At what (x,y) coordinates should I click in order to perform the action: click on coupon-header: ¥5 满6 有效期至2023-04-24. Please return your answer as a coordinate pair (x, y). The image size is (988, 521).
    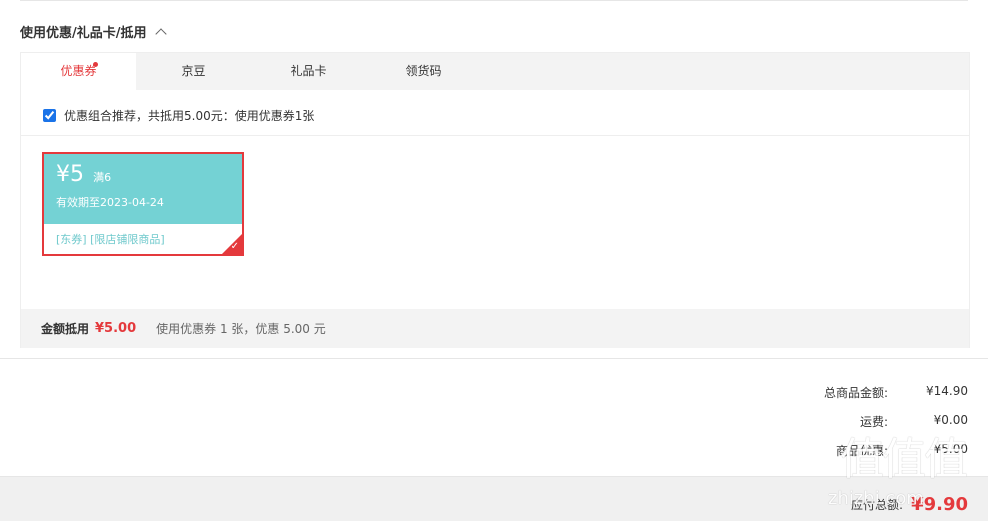
    Looking at the image, I should click on (143, 189).